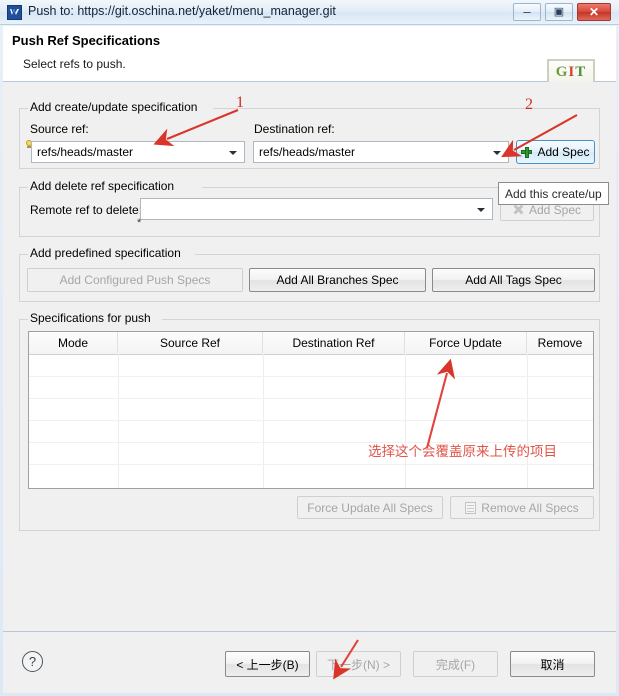  I want to click on column-header-remove: Remove, so click(560, 342).